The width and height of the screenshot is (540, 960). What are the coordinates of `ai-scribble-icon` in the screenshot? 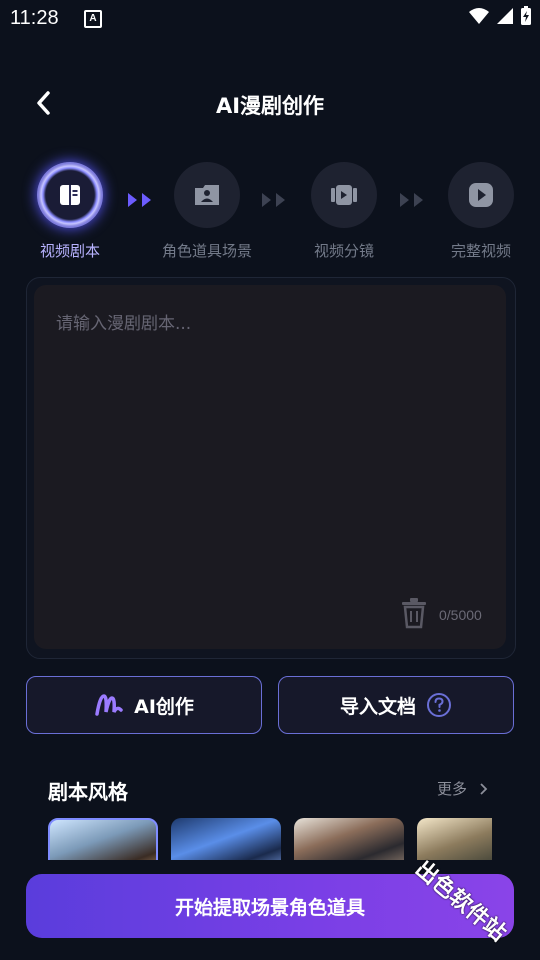 It's located at (109, 705).